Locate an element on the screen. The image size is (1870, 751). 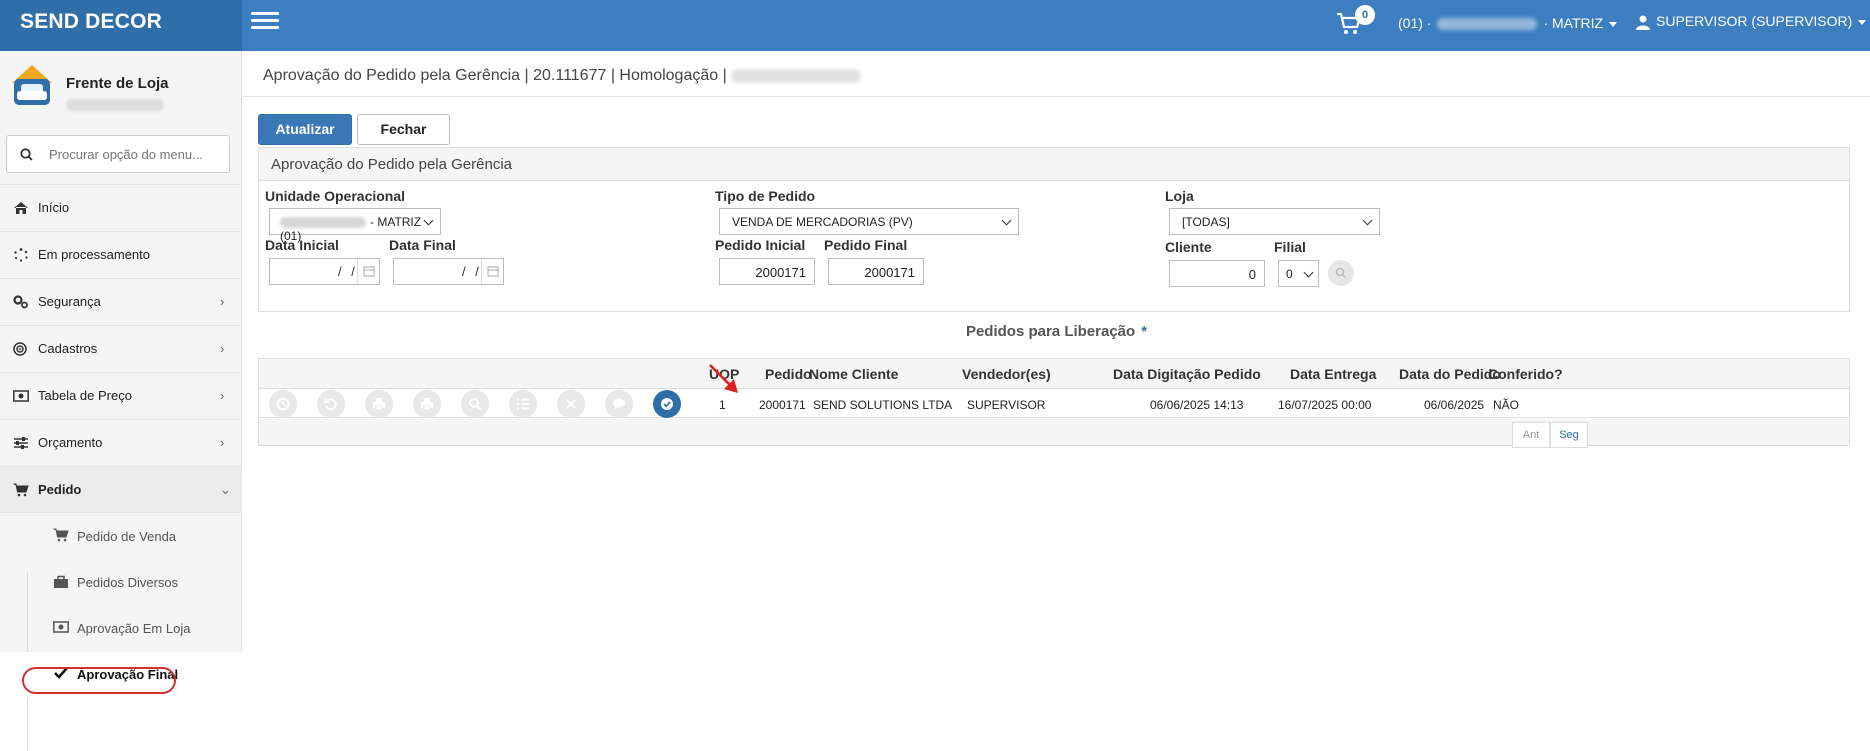
data-final-input: / / is located at coordinates (448, 271).